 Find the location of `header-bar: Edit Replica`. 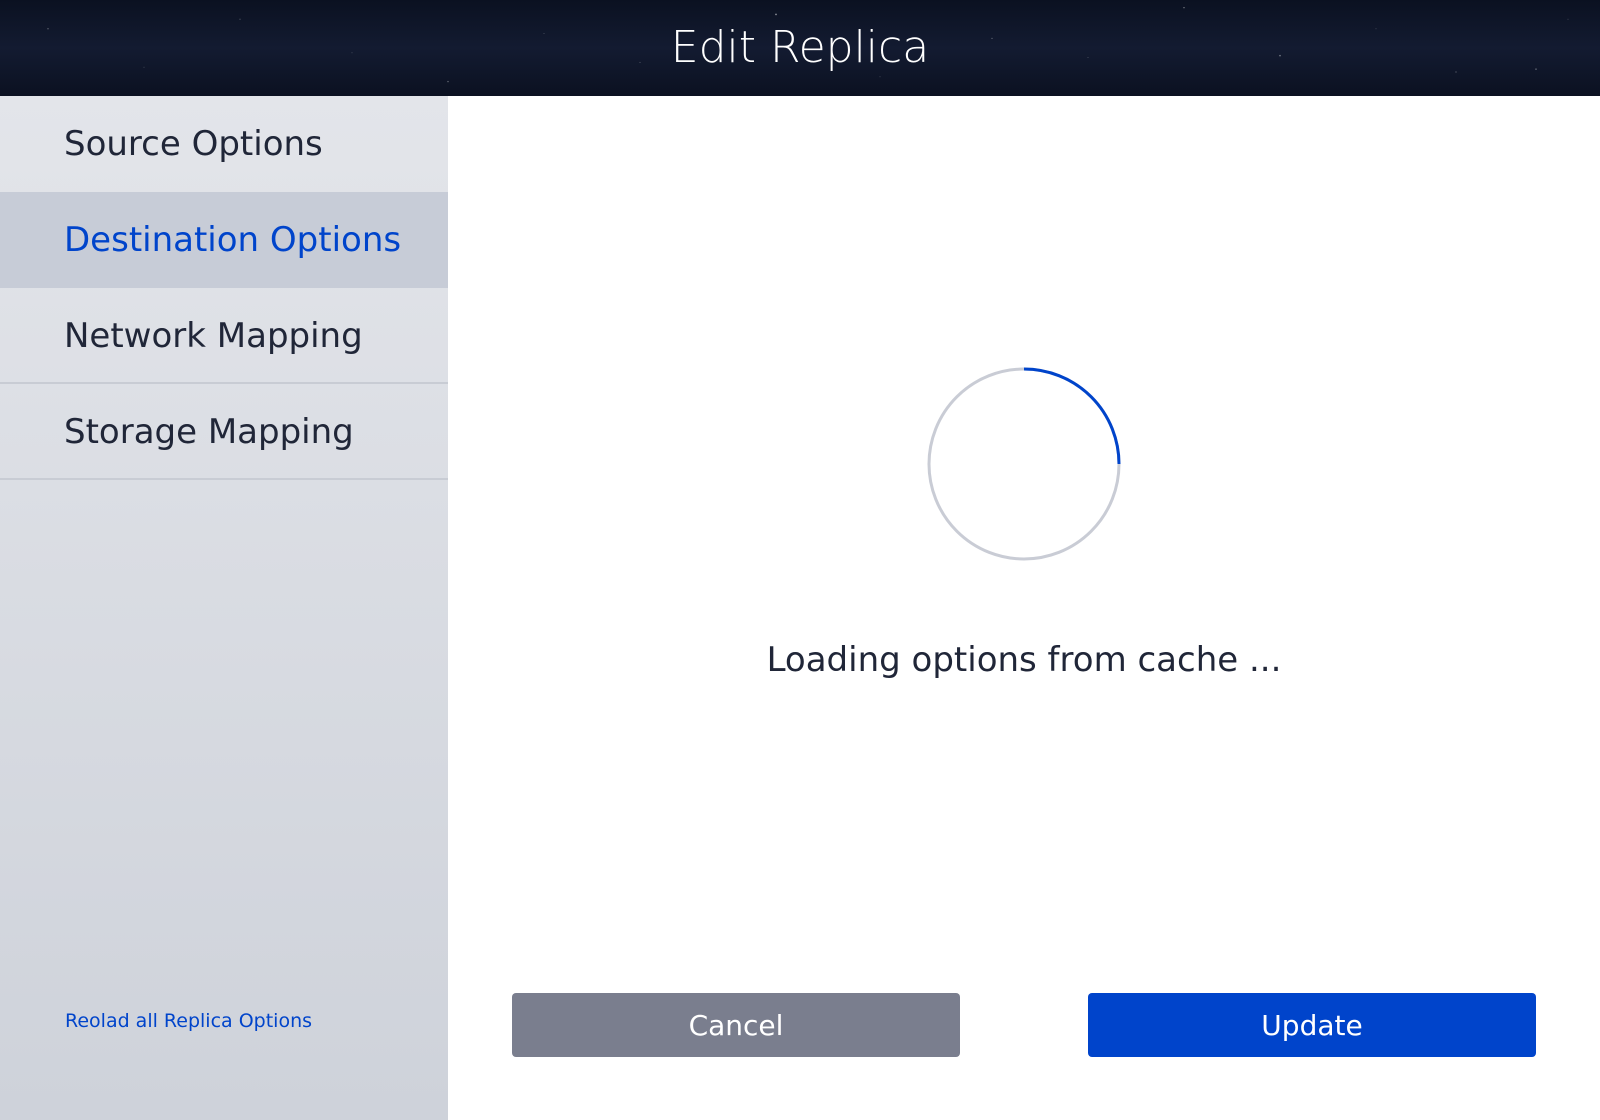

header-bar: Edit Replica is located at coordinates (800, 48).